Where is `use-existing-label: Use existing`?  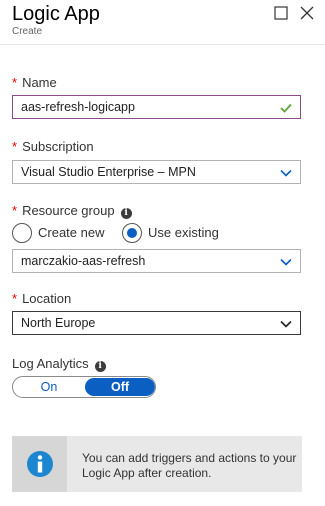
use-existing-label: Use existing is located at coordinates (183, 232).